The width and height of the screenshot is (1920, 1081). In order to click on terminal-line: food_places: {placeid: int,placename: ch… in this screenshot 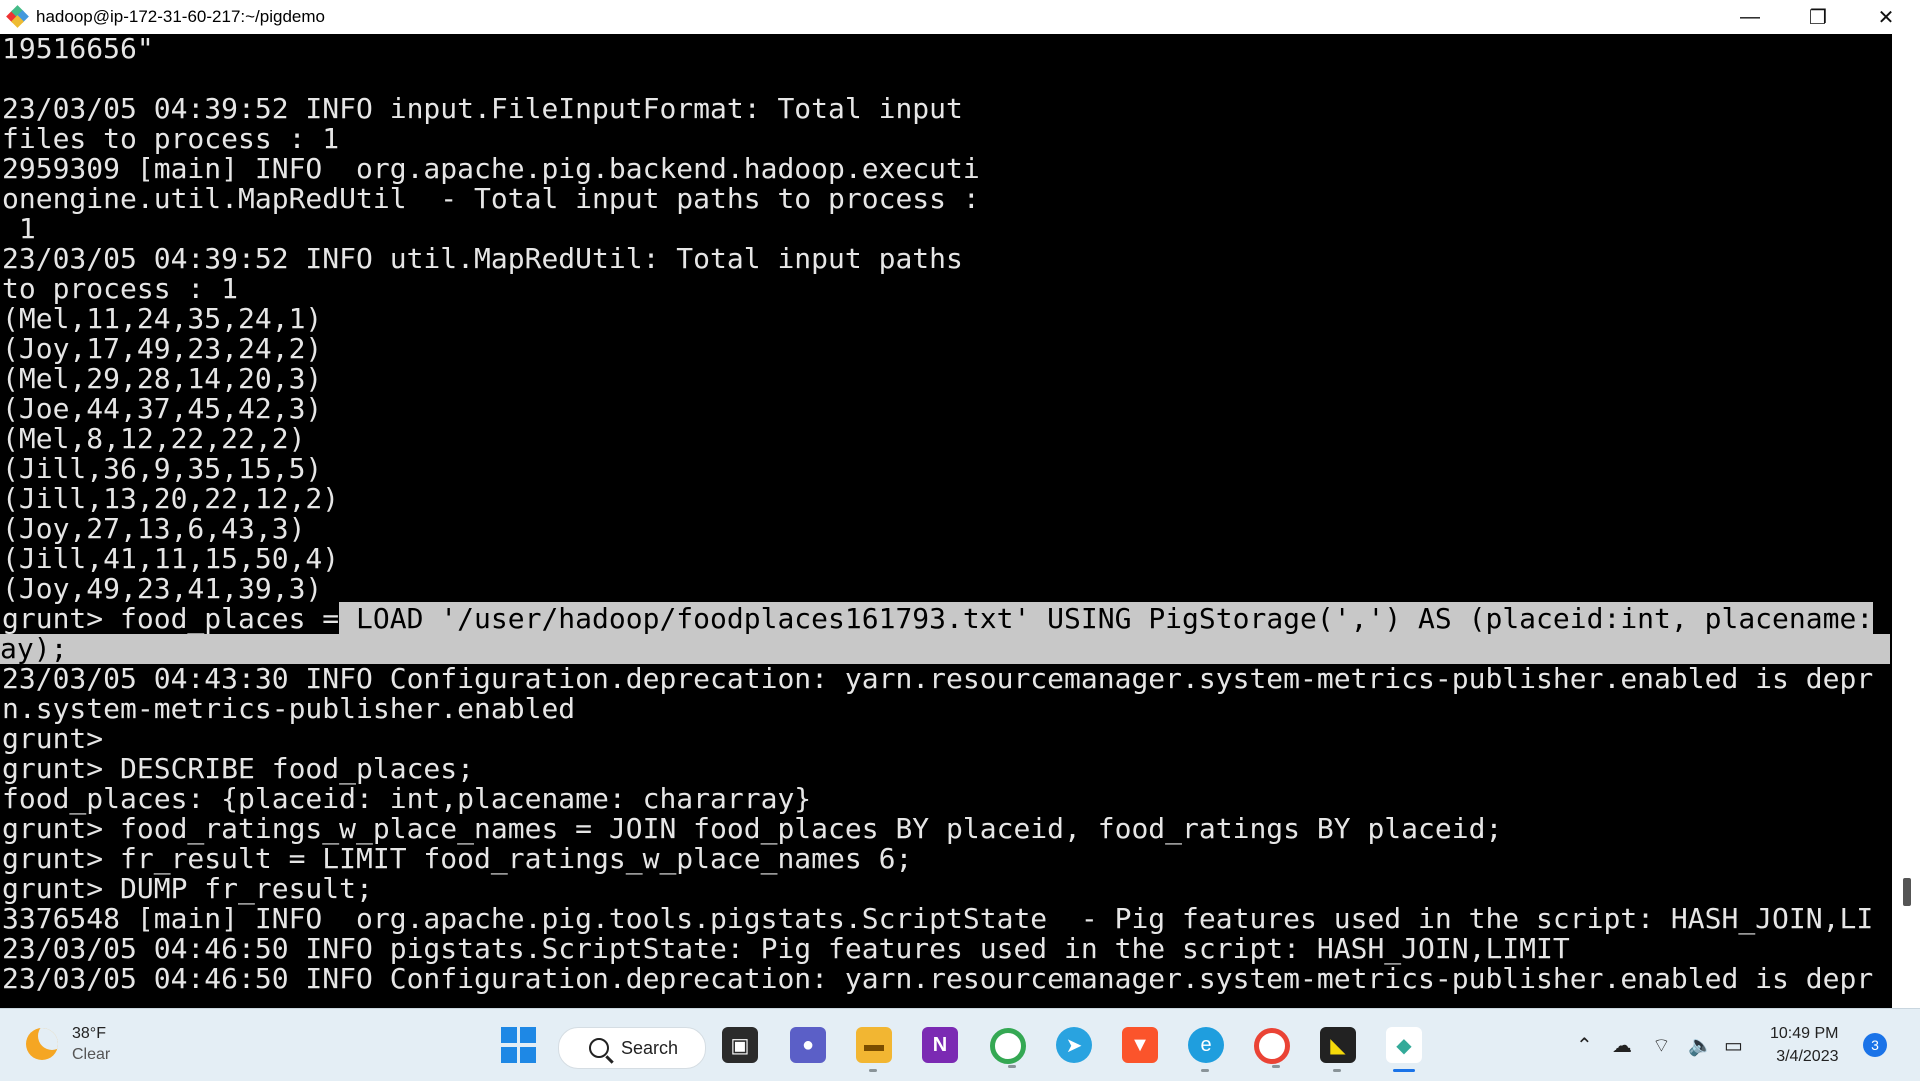, I will do `click(407, 798)`.